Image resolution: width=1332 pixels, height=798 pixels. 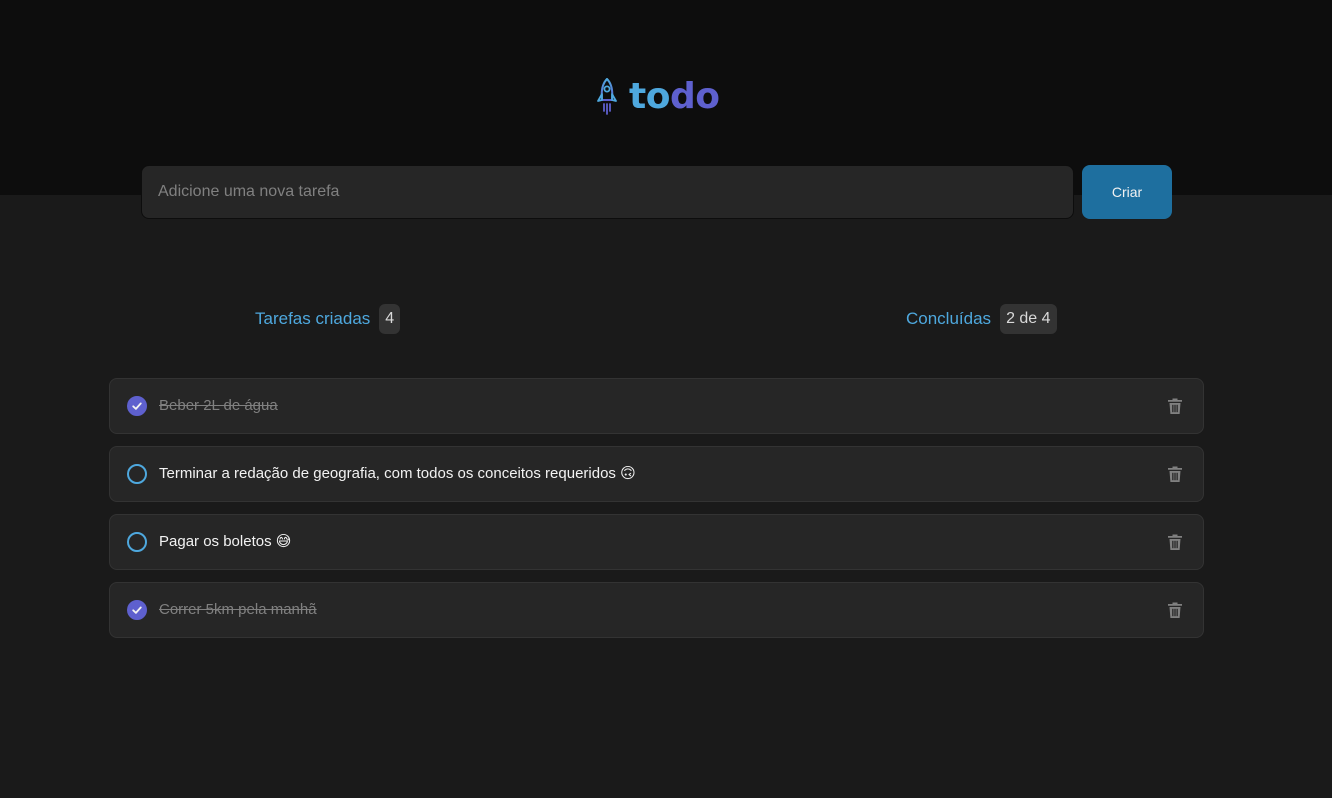 What do you see at coordinates (607, 96) in the screenshot?
I see `rocket-icon` at bounding box center [607, 96].